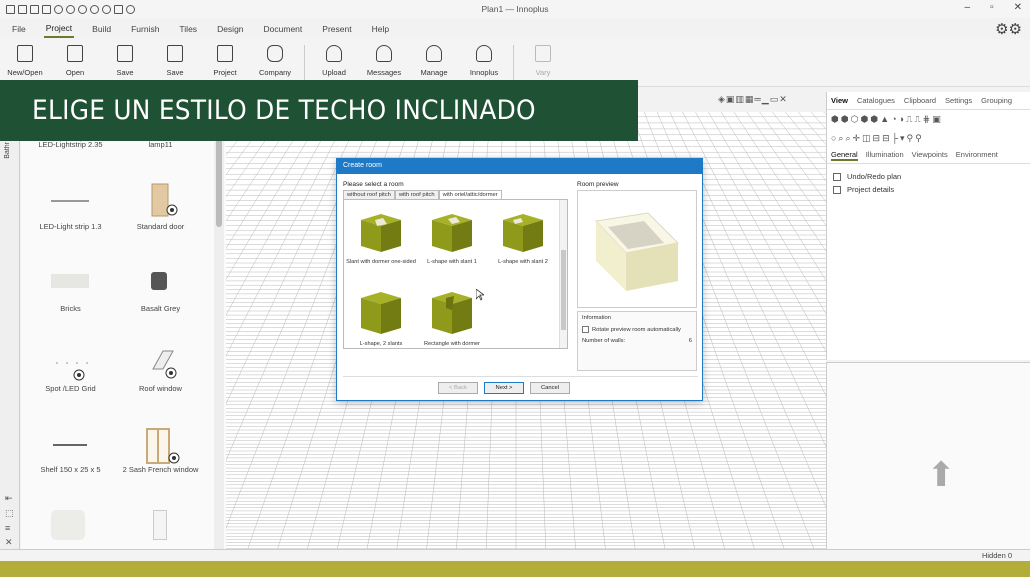  What do you see at coordinates (70, 201) in the screenshot?
I see `light-strip-thumbnail` at bounding box center [70, 201].